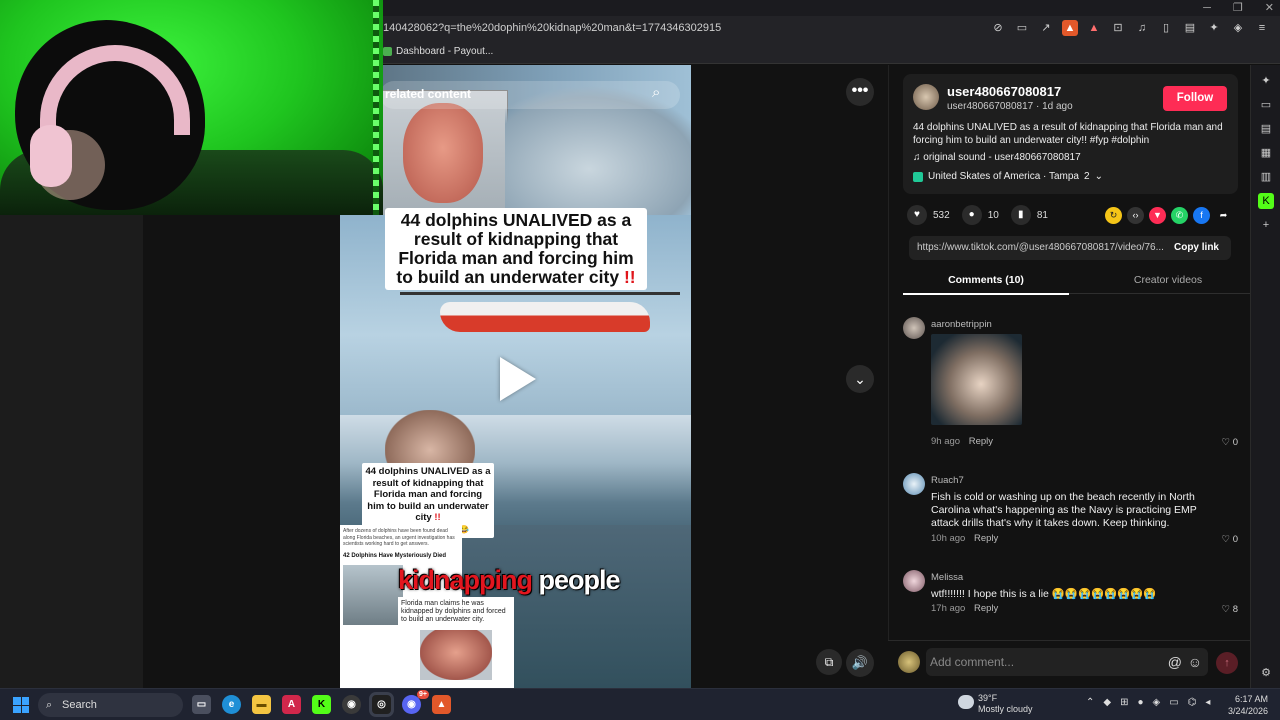 The image size is (1280, 720). Describe the element at coordinates (1223, 215) in the screenshot. I see `share-arrow-icon: ➦` at that location.